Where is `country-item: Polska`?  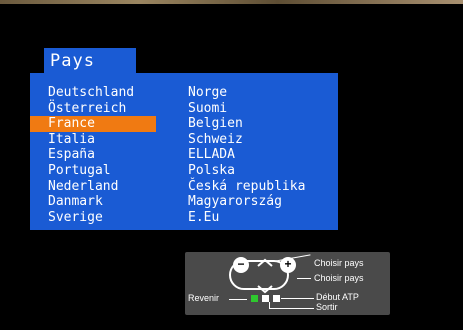 country-item: Polska is located at coordinates (246, 171).